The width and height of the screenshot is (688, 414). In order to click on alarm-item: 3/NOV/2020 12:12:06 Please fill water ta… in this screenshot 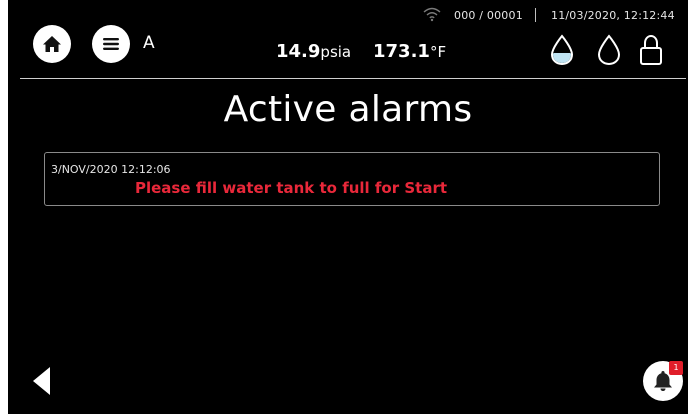, I will do `click(352, 179)`.